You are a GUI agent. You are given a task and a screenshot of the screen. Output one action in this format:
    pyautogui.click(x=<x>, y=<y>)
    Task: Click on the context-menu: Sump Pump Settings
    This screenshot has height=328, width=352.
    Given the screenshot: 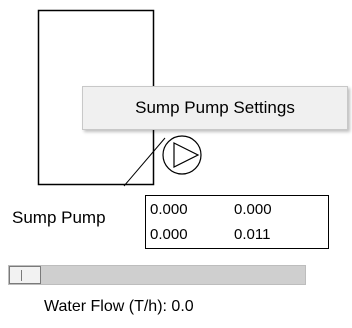 What is the action you would take?
    pyautogui.click(x=215, y=108)
    